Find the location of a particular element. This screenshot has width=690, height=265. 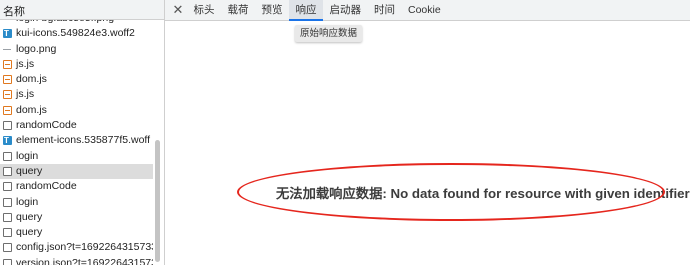

tab-2: 预览 is located at coordinates (272, 9).